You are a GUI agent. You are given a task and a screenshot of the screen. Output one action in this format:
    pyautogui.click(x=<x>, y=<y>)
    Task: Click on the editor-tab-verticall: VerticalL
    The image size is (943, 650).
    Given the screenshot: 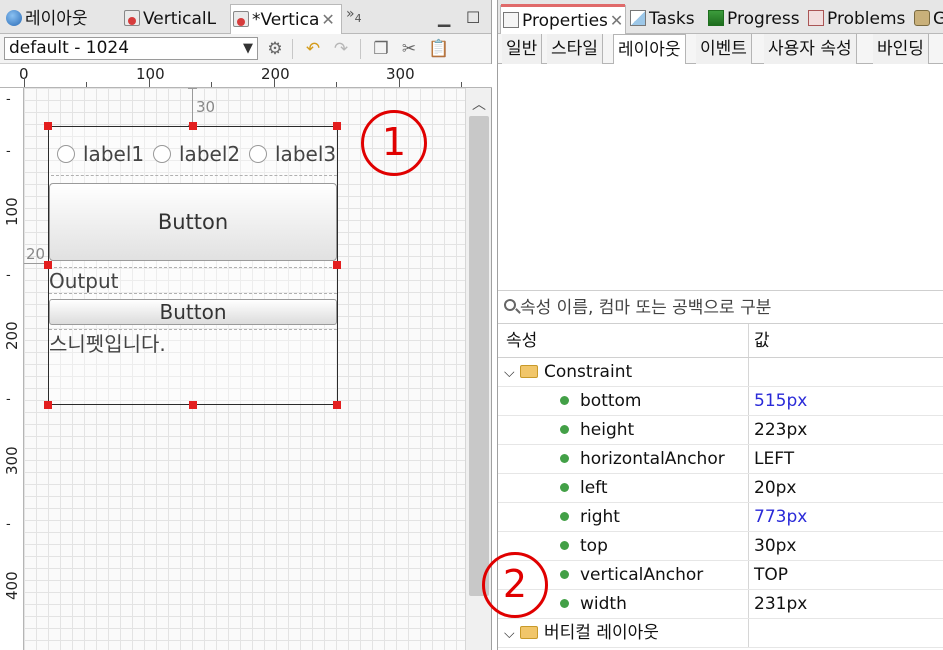 What is the action you would take?
    pyautogui.click(x=175, y=19)
    